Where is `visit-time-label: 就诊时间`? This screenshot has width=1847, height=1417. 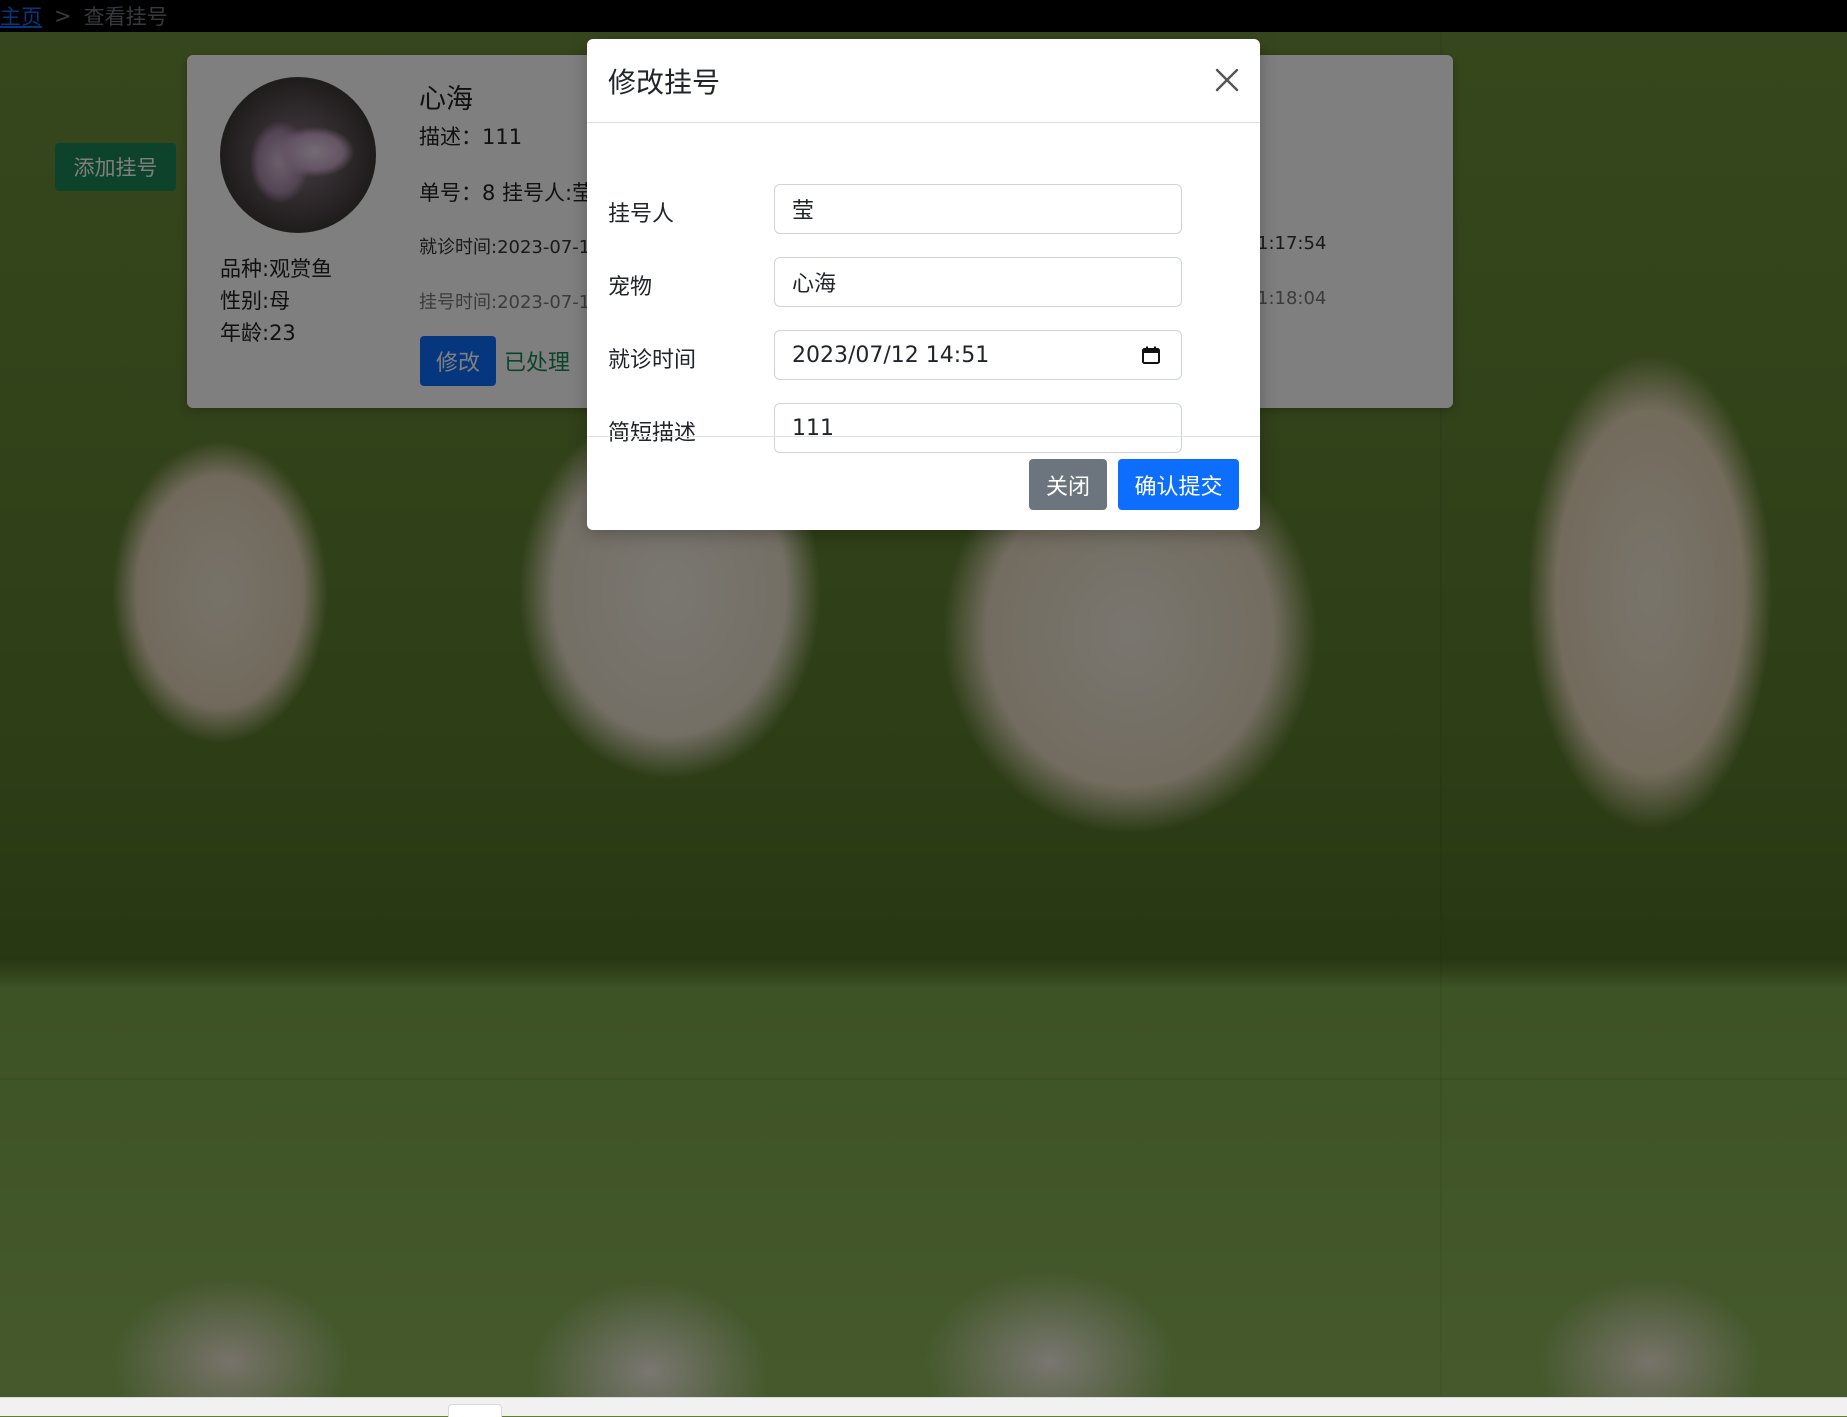 visit-time-label: 就诊时间 is located at coordinates (652, 360).